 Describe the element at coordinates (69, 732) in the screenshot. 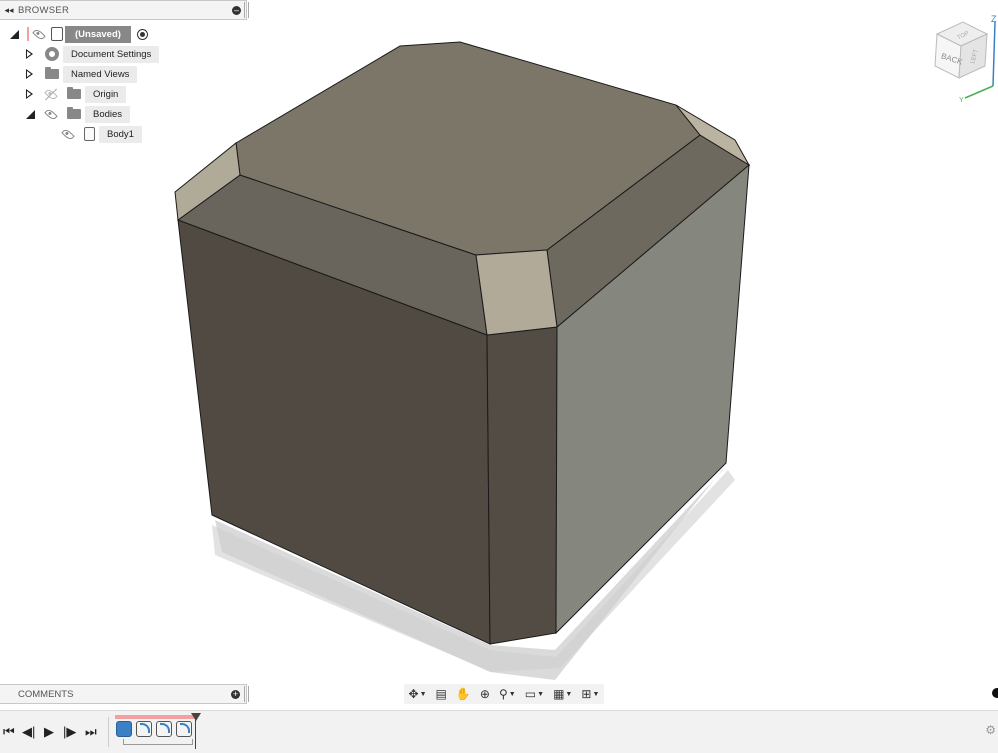

I see `step-forward-icon: |▶` at that location.